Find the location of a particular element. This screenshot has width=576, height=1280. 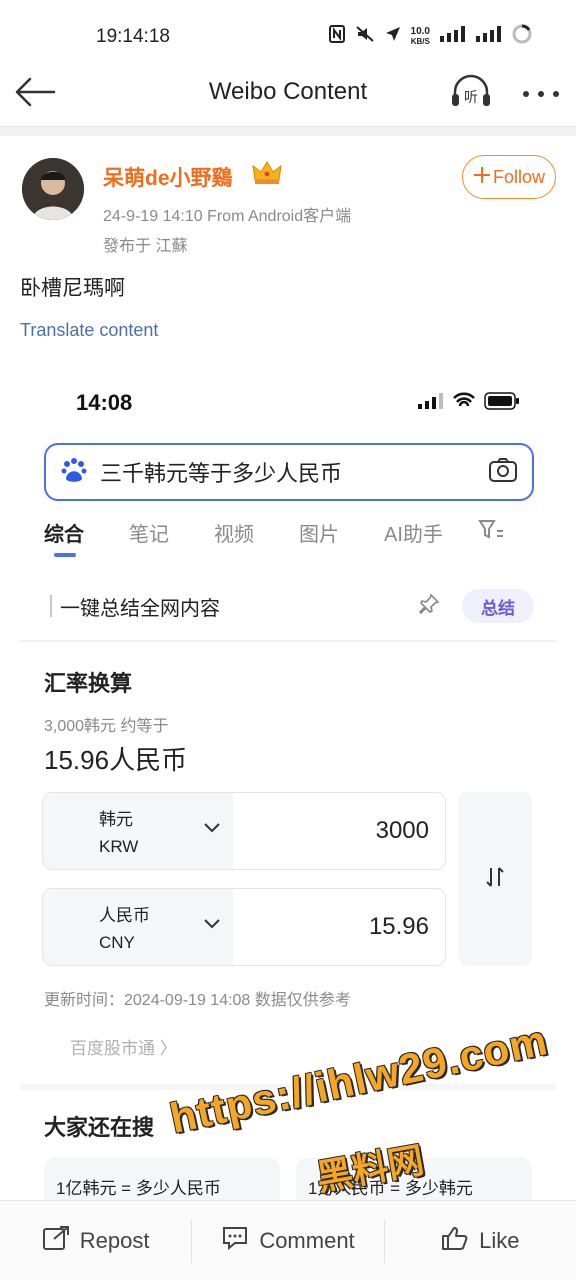

tab-notes: 笔记 is located at coordinates (149, 532).